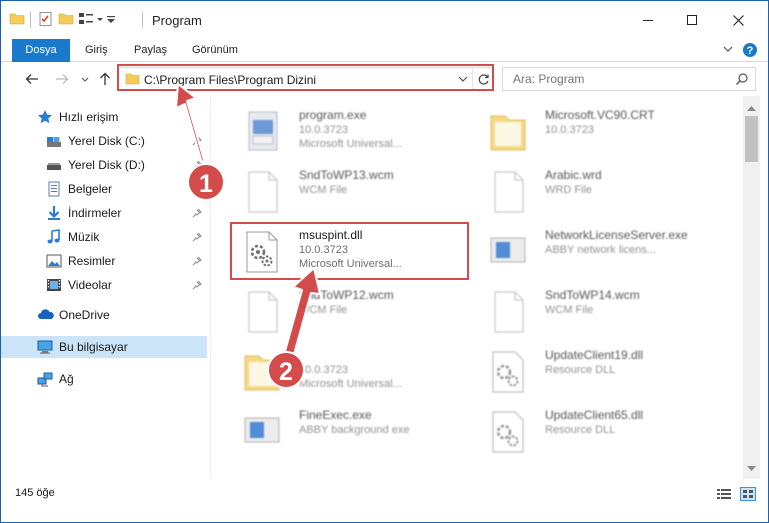 The width and height of the screenshot is (769, 523). What do you see at coordinates (724, 495) in the screenshot?
I see `details-view-icon` at bounding box center [724, 495].